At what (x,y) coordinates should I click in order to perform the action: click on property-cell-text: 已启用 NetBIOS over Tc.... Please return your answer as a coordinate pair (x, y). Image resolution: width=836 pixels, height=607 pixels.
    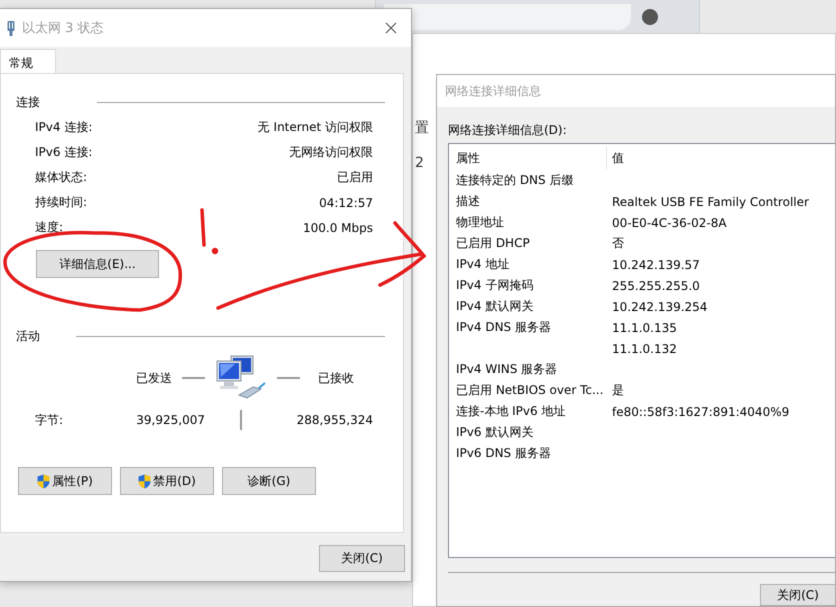
    Looking at the image, I should click on (530, 390).